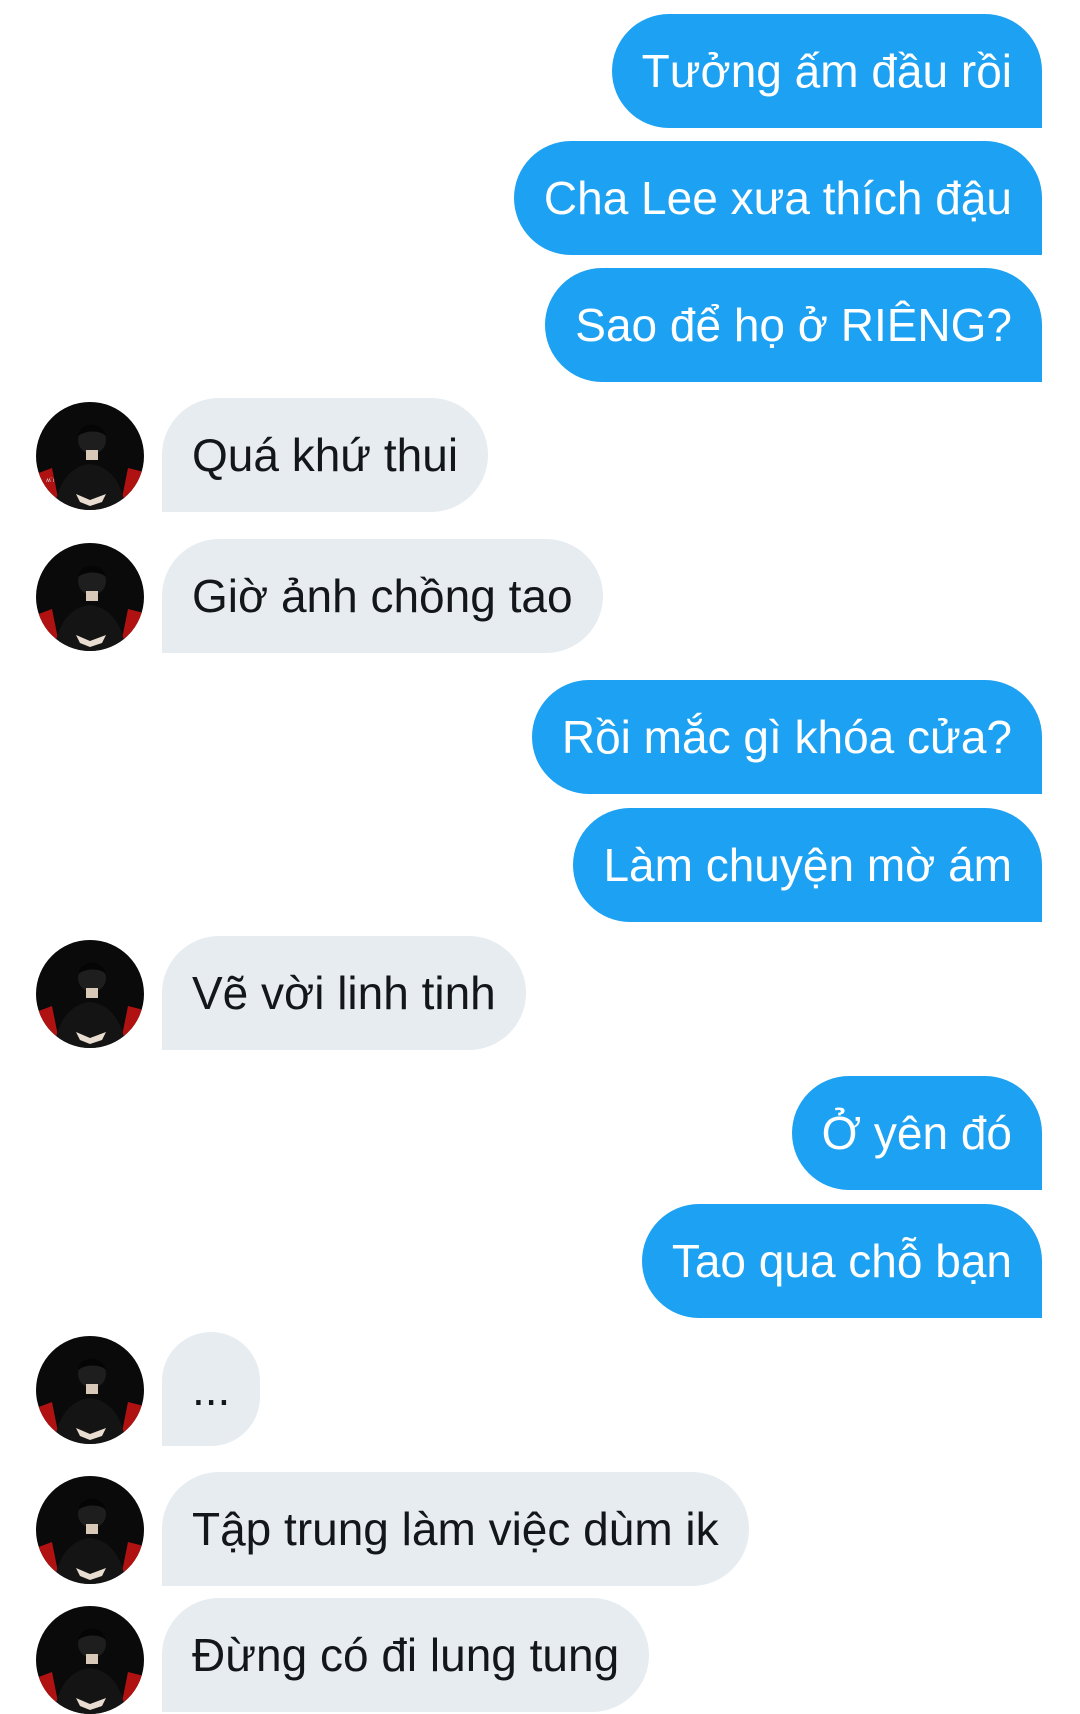  I want to click on incoming-message: Quá khứ thui, so click(325, 455).